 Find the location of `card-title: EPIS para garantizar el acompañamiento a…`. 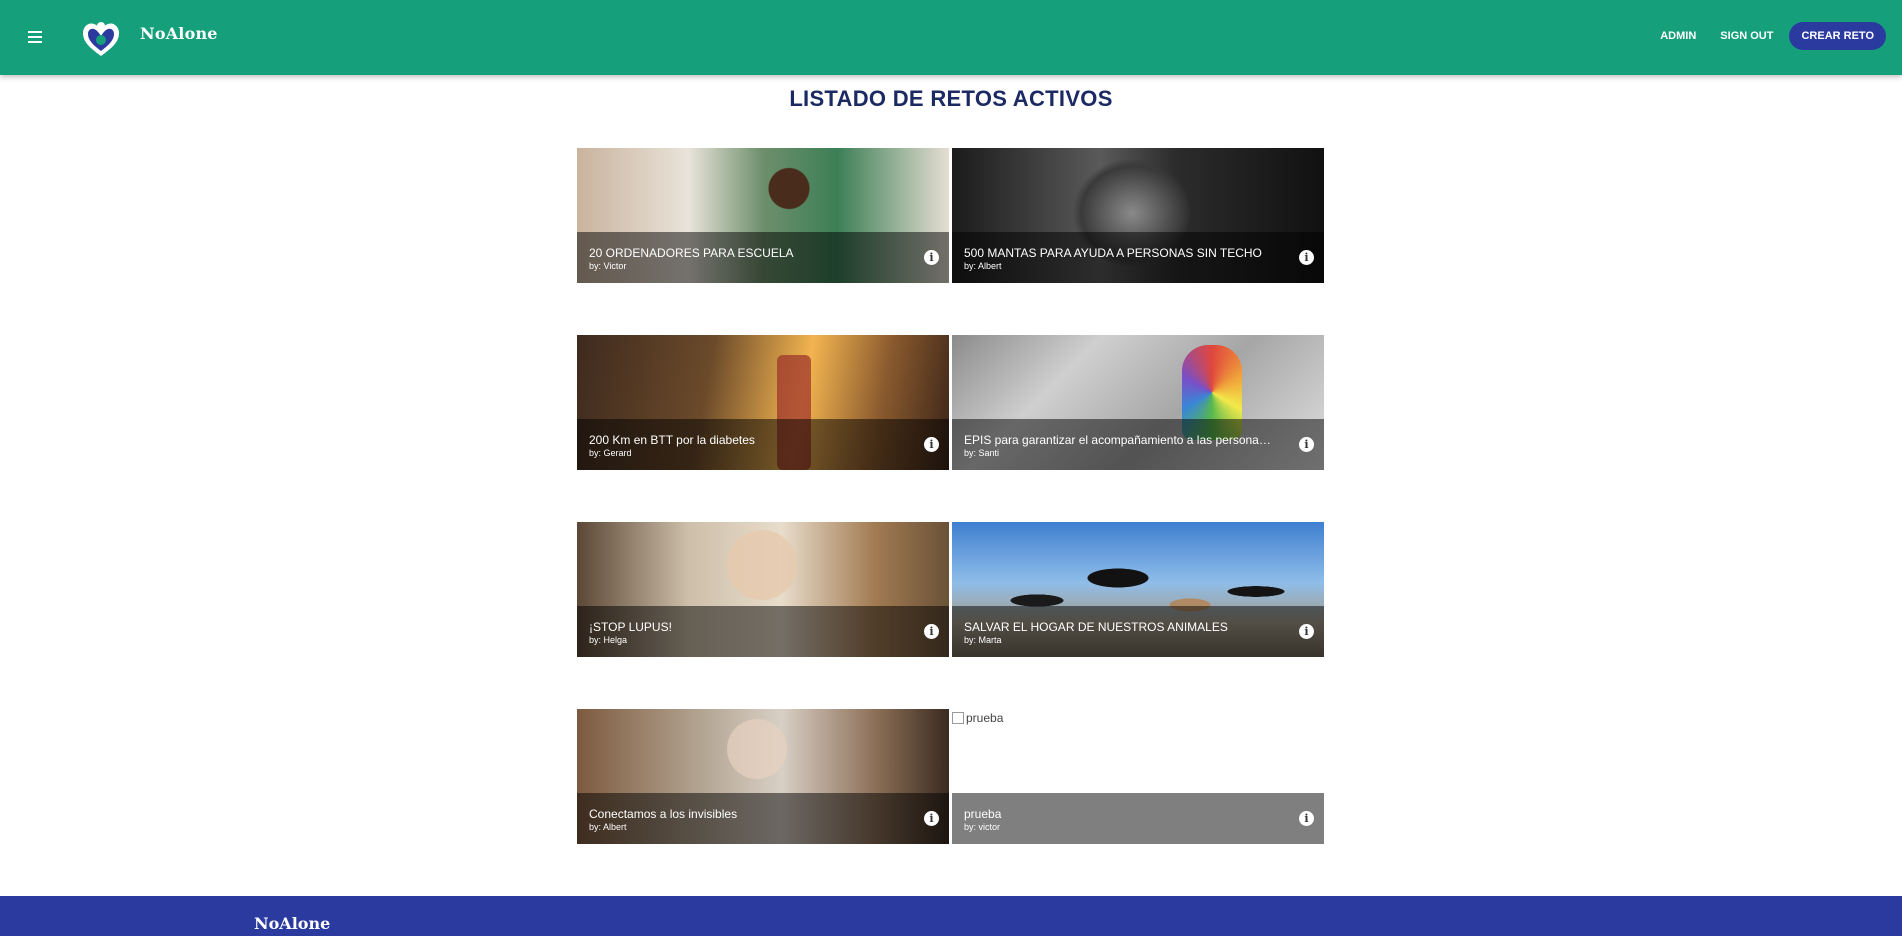

card-title: EPIS para garantizar el acompañamiento a… is located at coordinates (1119, 440).